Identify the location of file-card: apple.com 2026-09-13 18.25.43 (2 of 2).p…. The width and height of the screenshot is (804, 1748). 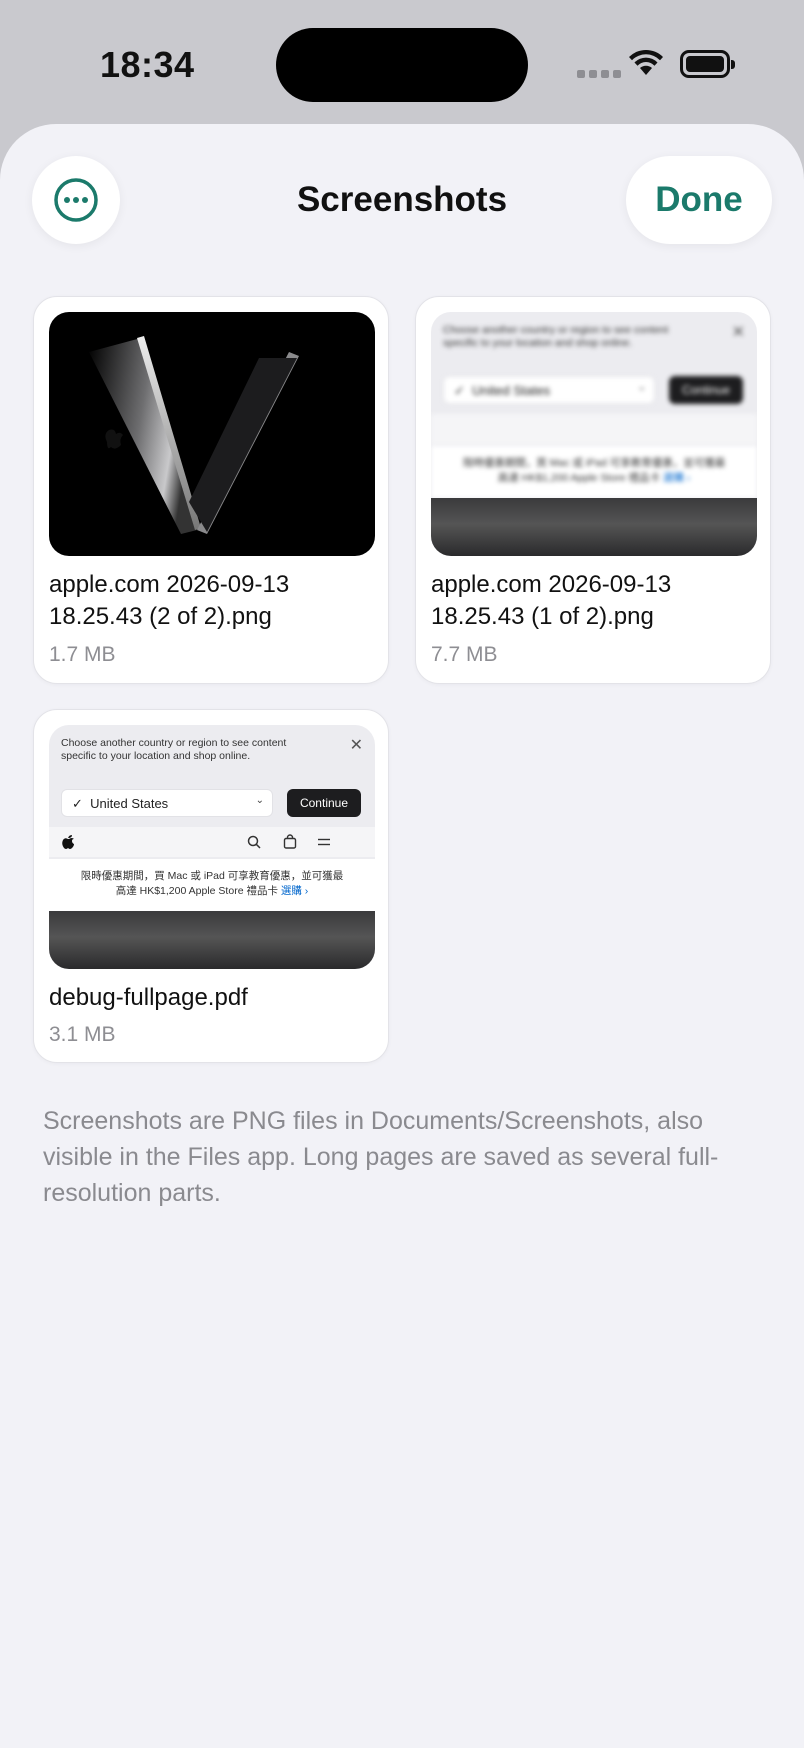
(211, 490).